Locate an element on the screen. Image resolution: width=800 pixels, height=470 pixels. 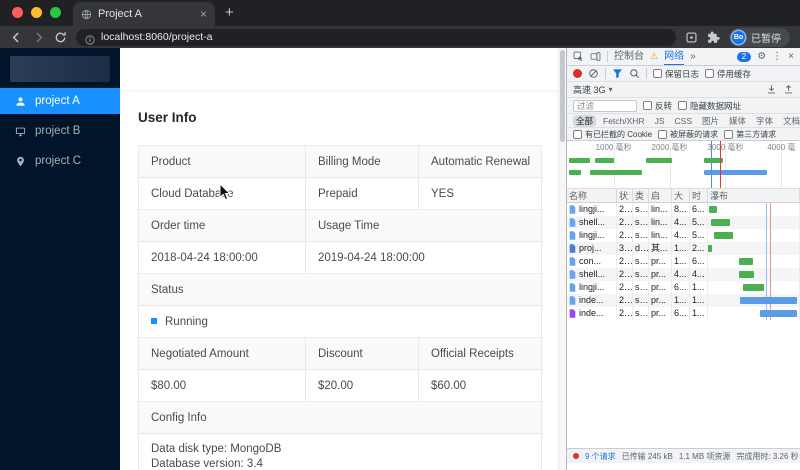
device-toolbar-icon is located at coordinates (595, 56).